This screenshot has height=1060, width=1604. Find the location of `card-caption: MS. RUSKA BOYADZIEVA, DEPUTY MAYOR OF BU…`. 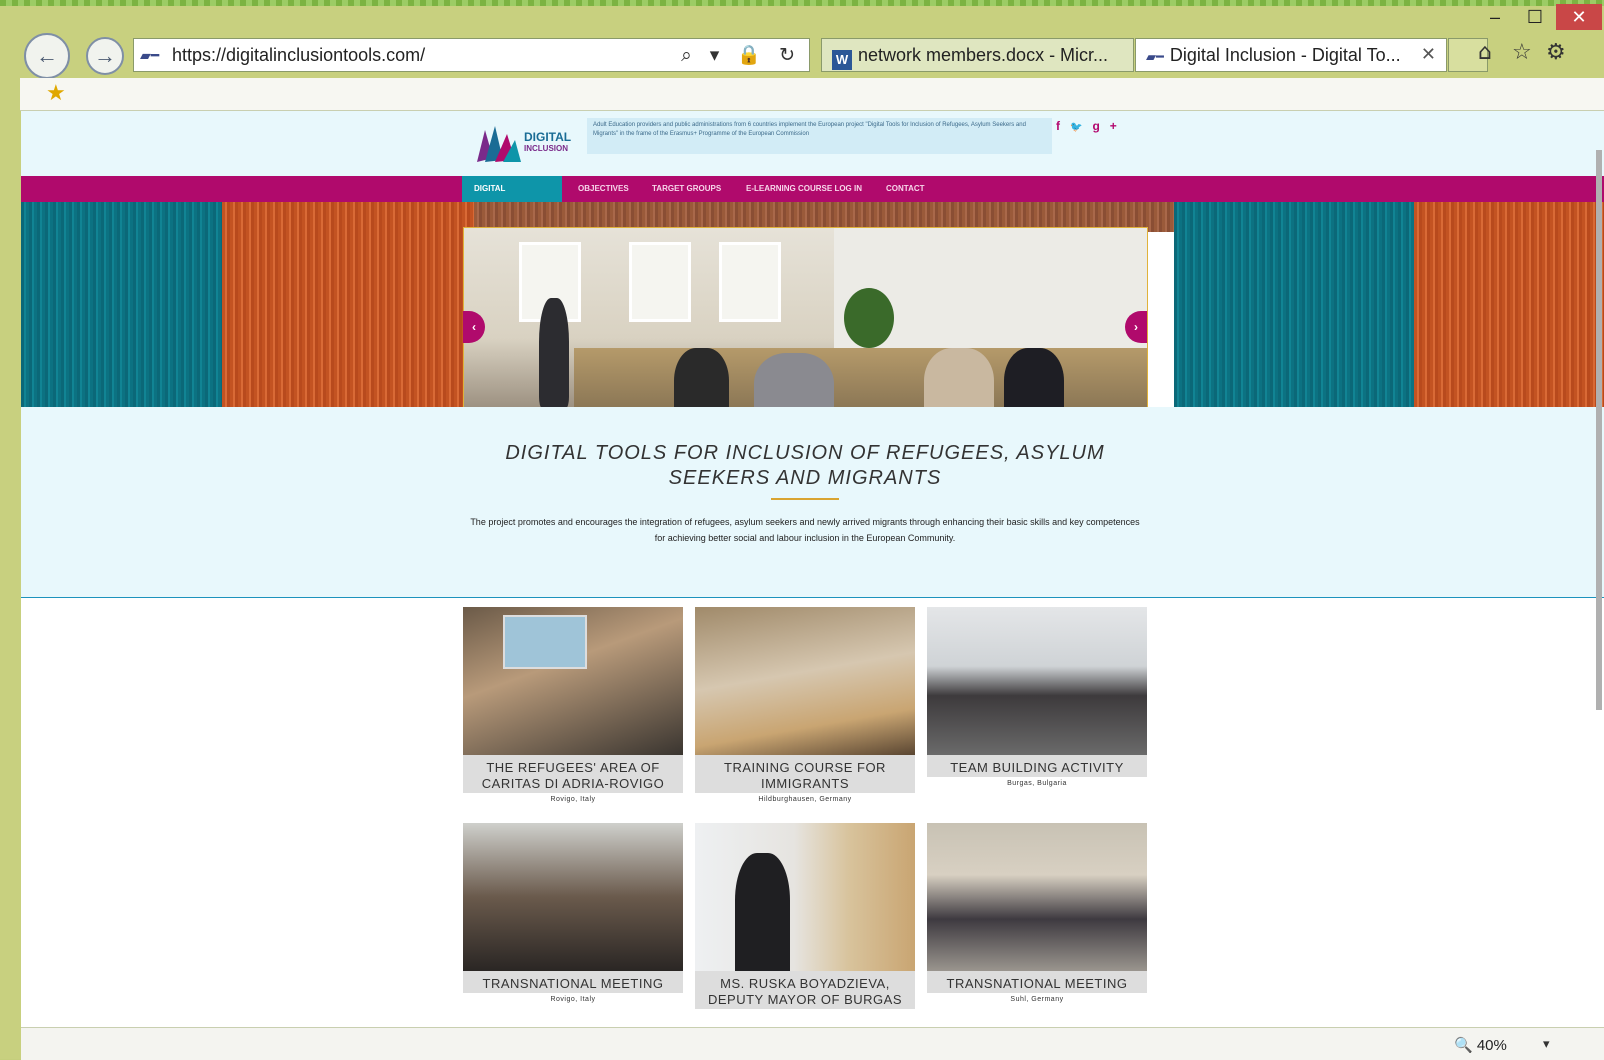

card-caption: MS. RUSKA BOYADZIEVA, DEPUTY MAYOR OF BU… is located at coordinates (805, 990).